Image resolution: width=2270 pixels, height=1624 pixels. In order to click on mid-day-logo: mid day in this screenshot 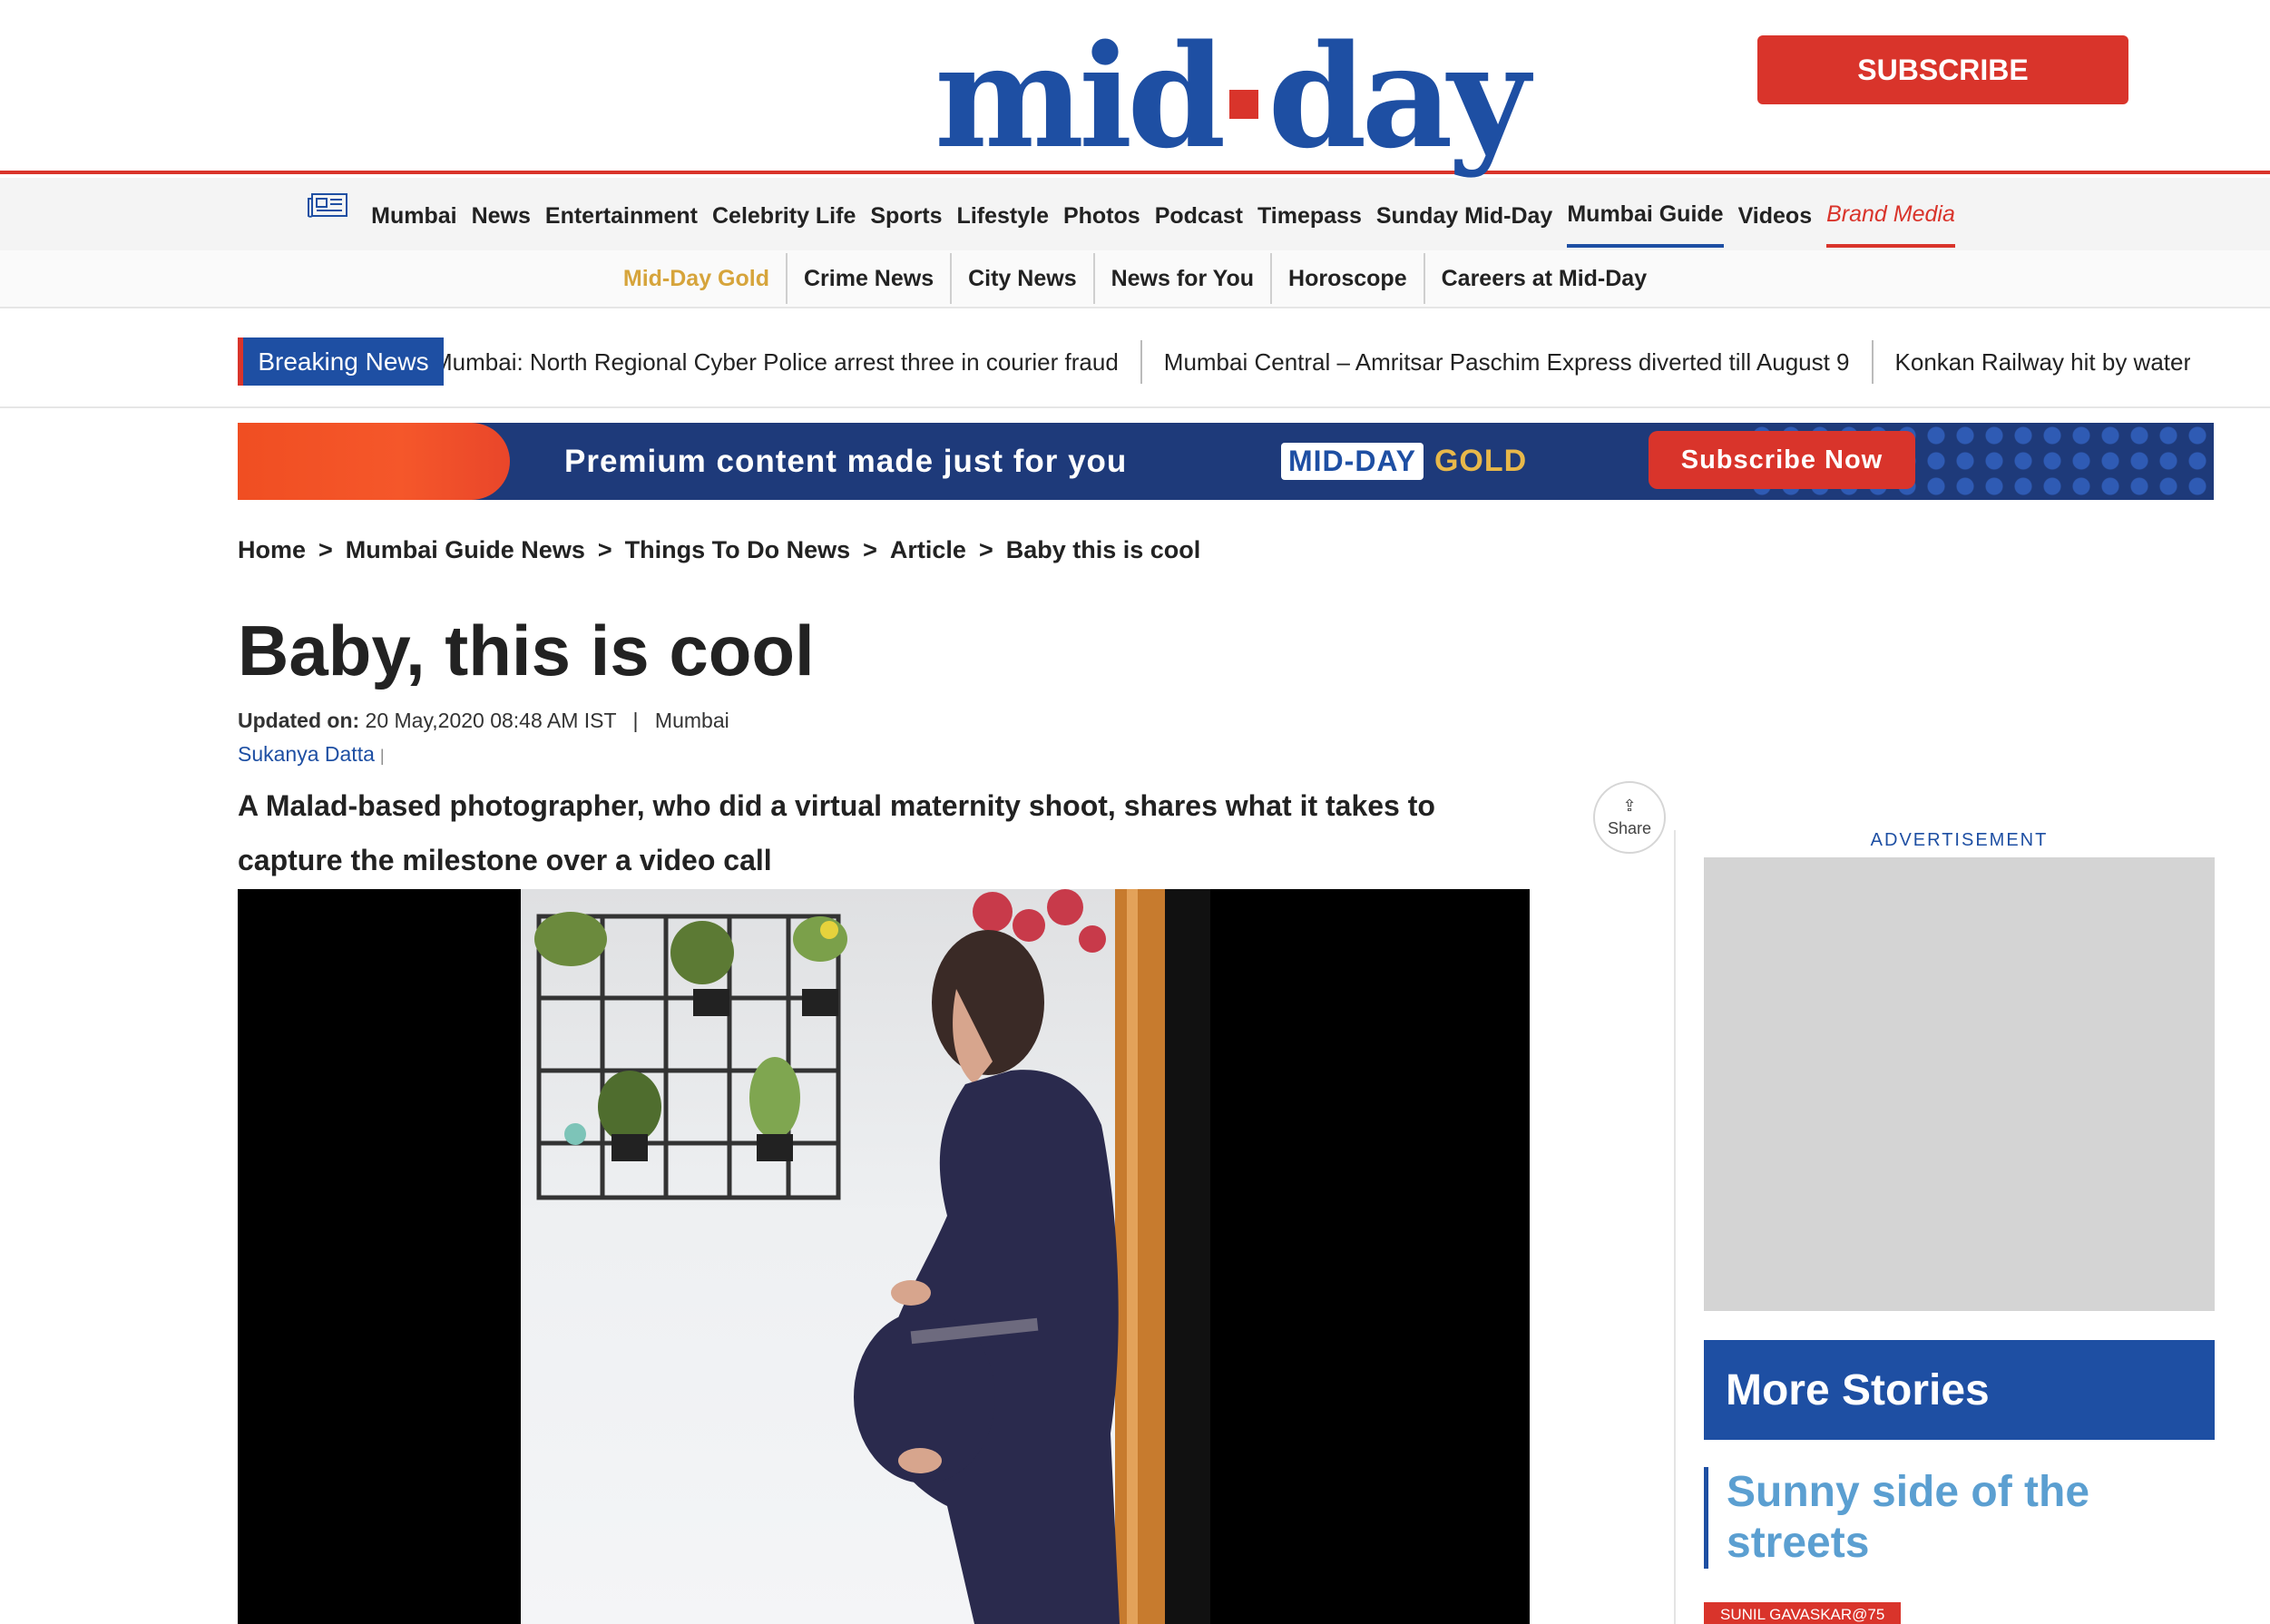, I will do `click(1232, 97)`.